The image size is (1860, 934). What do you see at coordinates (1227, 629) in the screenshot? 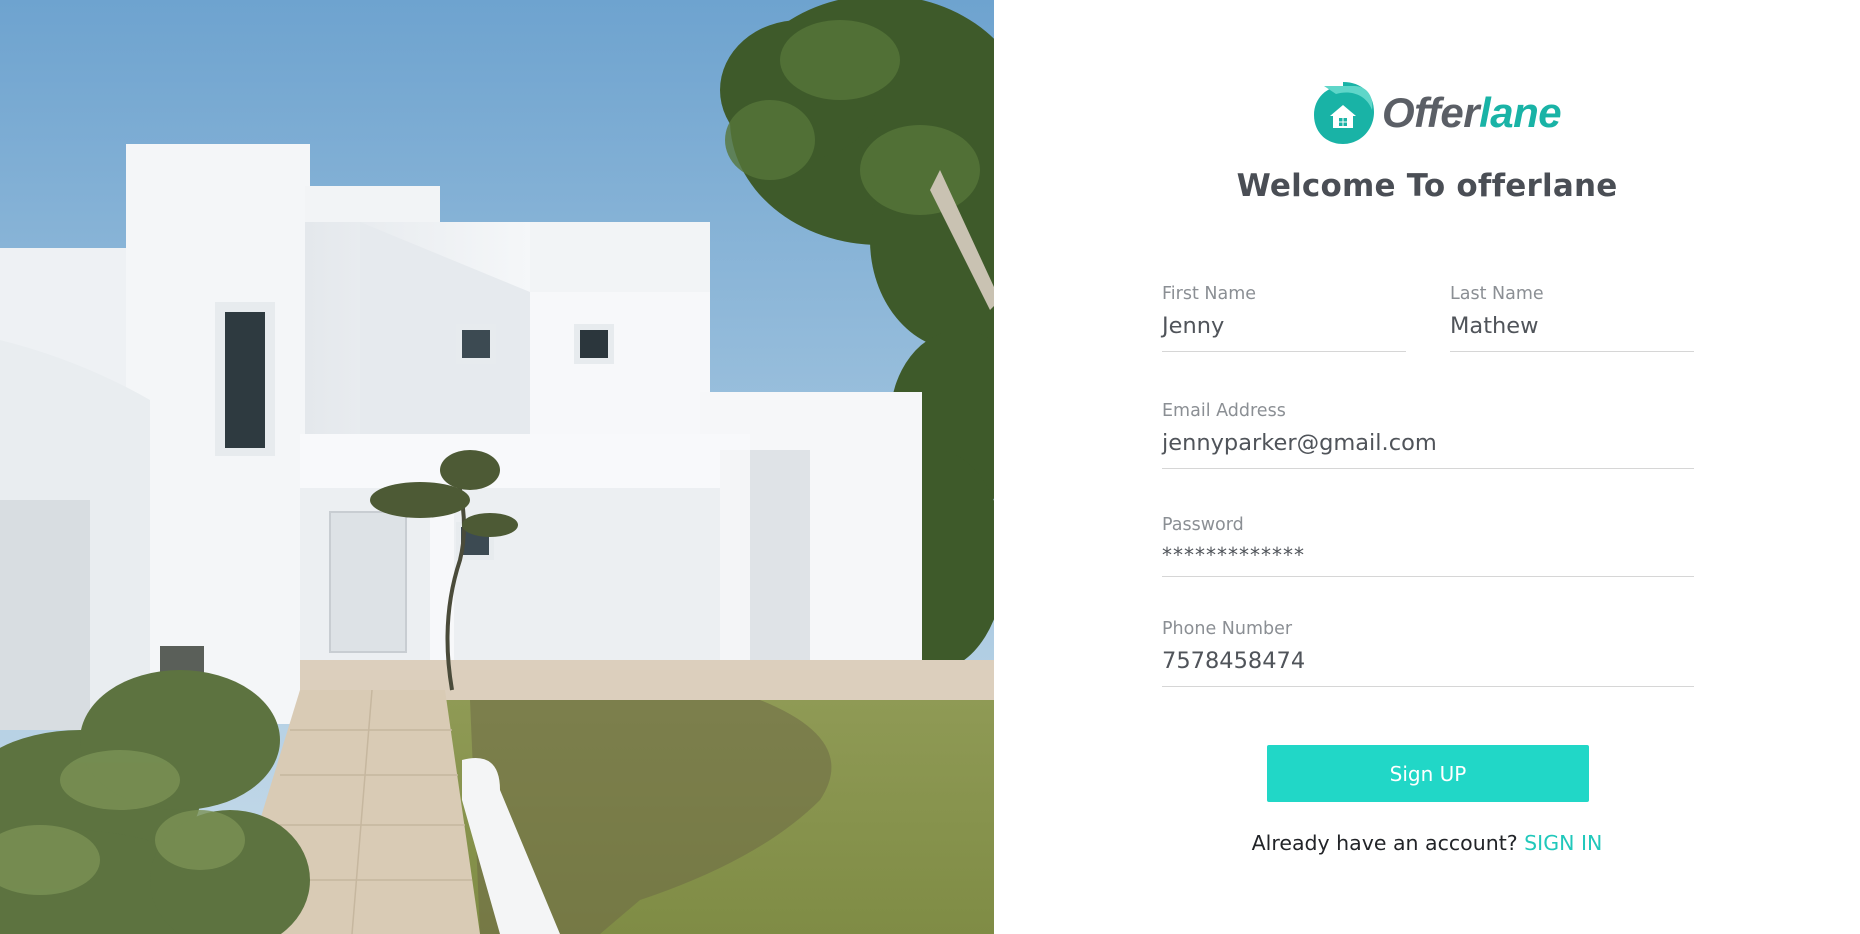
I see `phone-label: Phone Number` at bounding box center [1227, 629].